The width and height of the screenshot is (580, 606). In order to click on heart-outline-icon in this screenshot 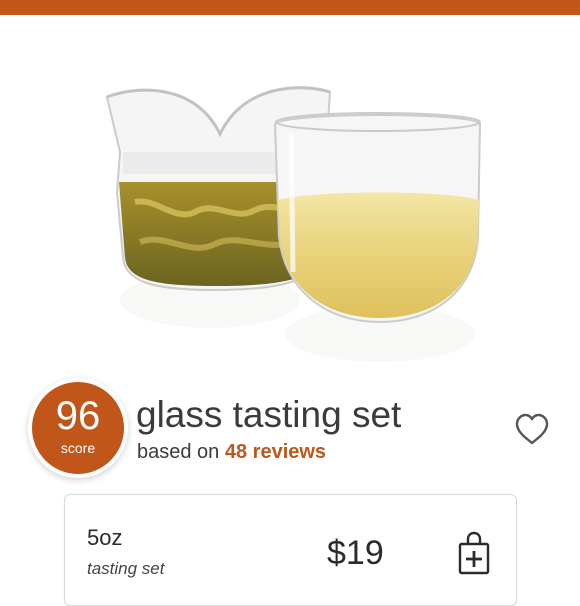, I will do `click(532, 430)`.